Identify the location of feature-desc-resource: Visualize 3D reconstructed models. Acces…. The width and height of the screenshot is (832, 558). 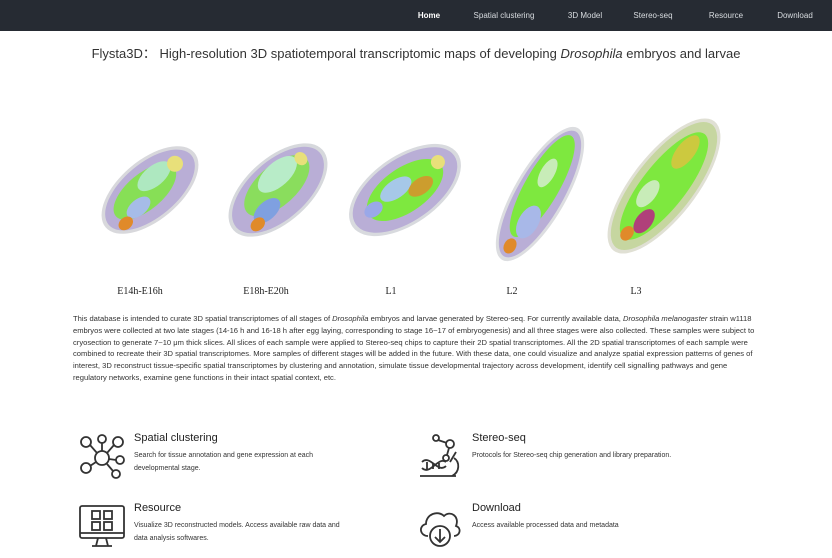
(237, 532).